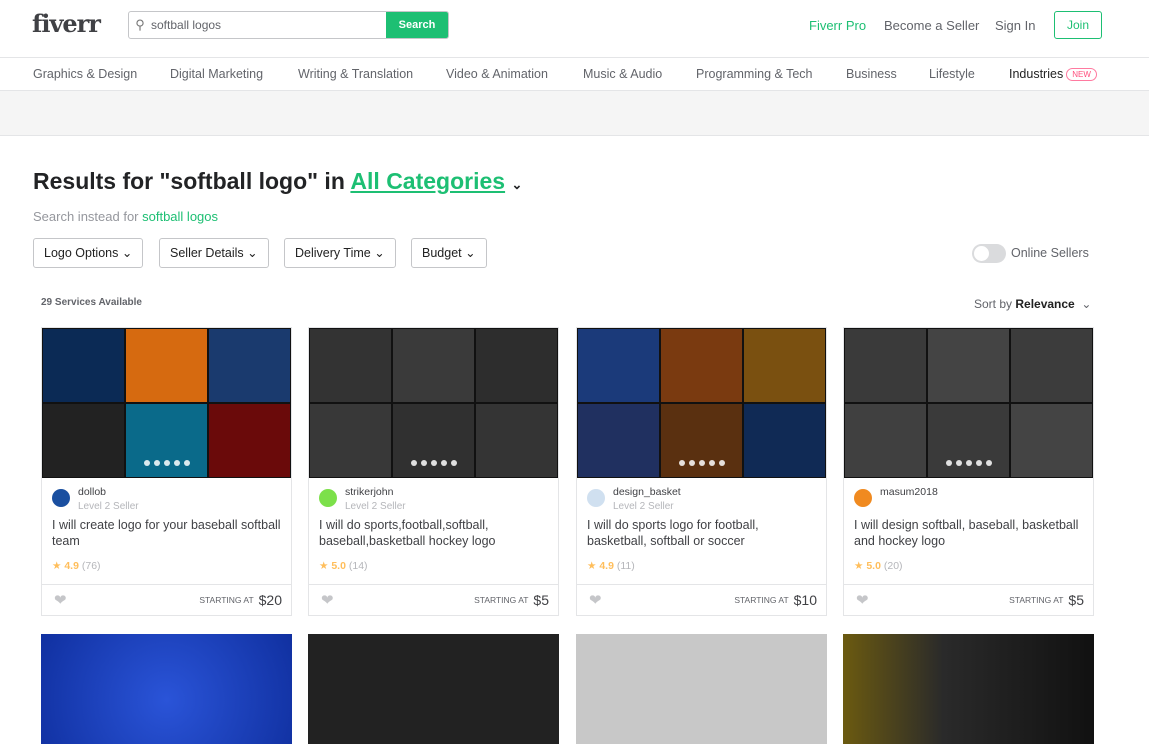  I want to click on seller-info: masum2018, so click(896, 496).